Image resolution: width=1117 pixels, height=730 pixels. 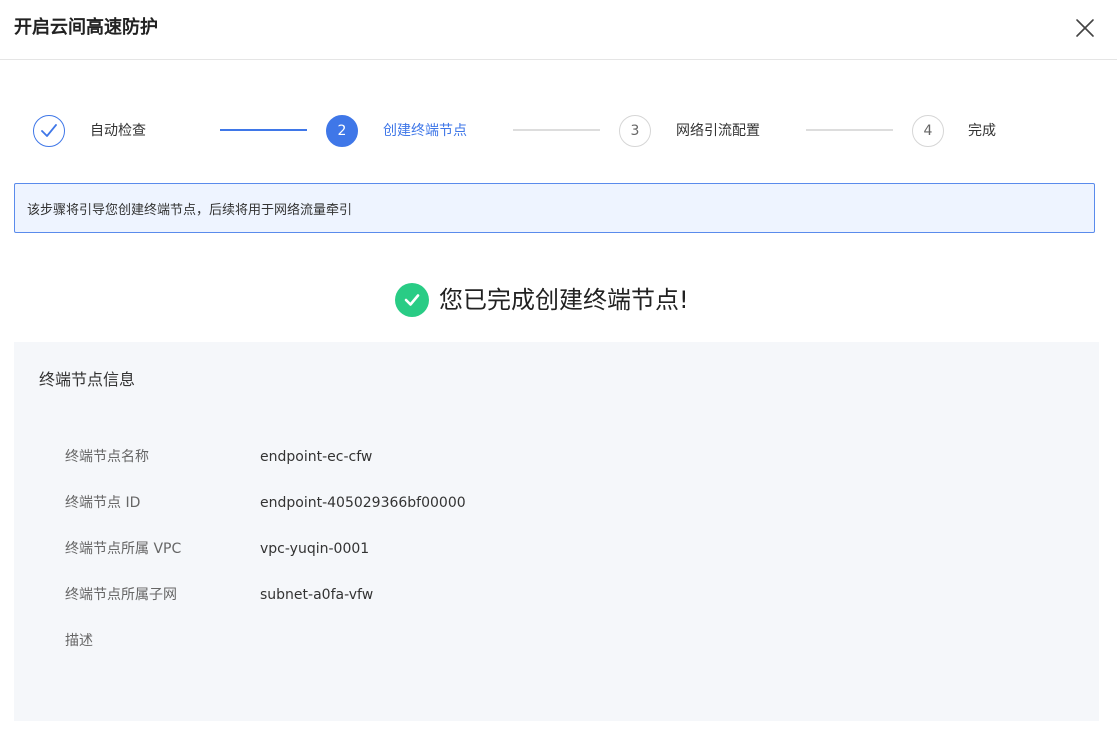 I want to click on check-icon, so click(x=49, y=130).